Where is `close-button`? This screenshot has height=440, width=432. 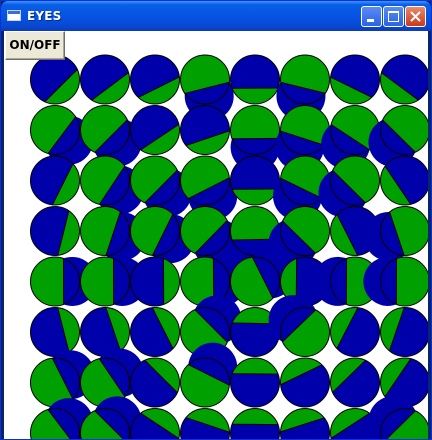 close-button is located at coordinates (415, 16).